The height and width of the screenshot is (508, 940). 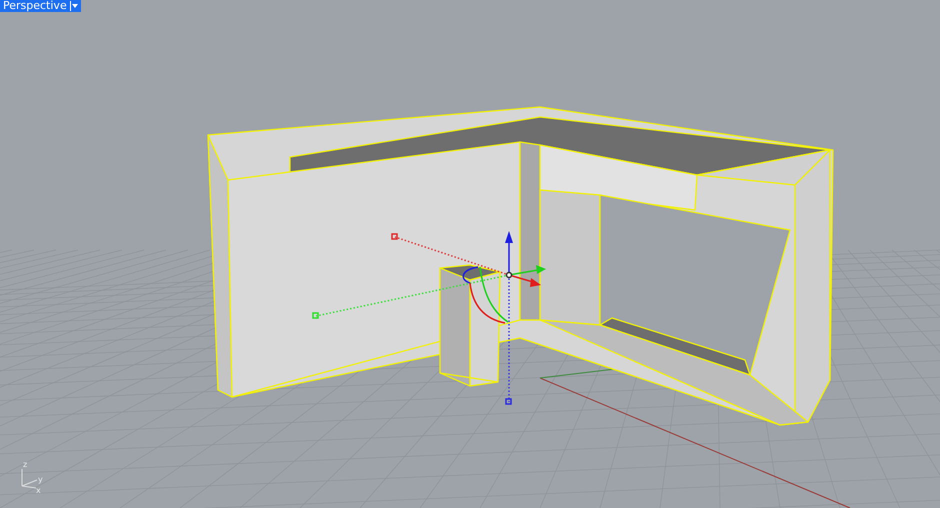 I want to click on caret-icon, so click(x=74, y=6).